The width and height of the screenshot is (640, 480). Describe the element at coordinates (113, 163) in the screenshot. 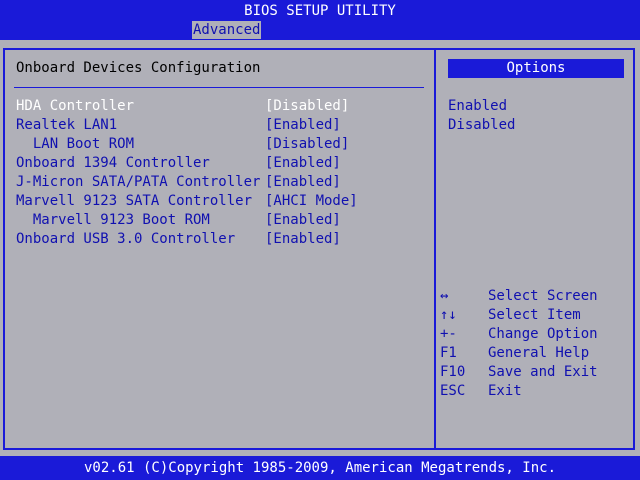

I see `setting-label: Onboard 1394 Controller` at that location.